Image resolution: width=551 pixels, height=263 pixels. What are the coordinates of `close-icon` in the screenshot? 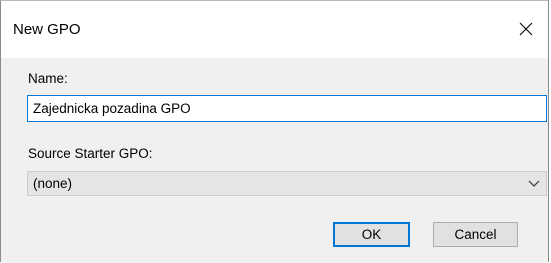 It's located at (526, 29).